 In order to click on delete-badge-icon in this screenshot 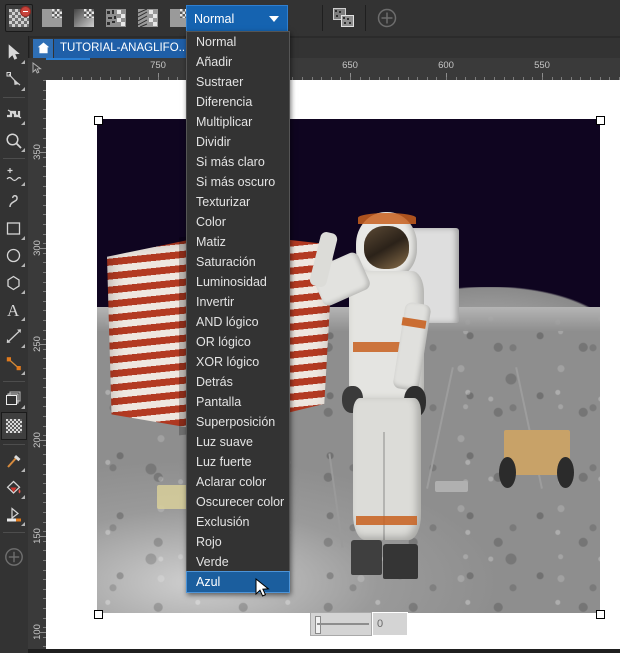, I will do `click(25, 11)`.